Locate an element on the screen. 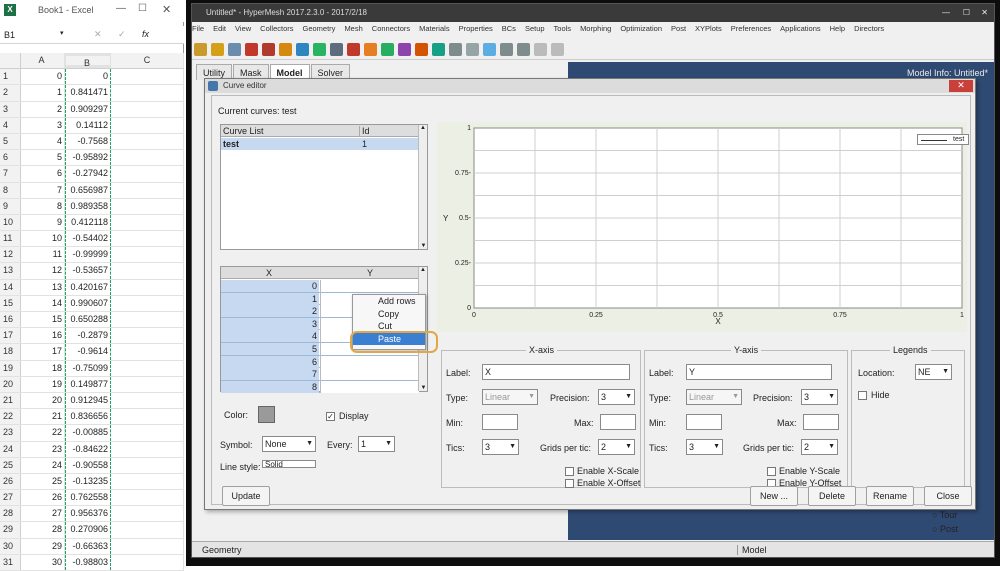  y-min-field is located at coordinates (704, 422).